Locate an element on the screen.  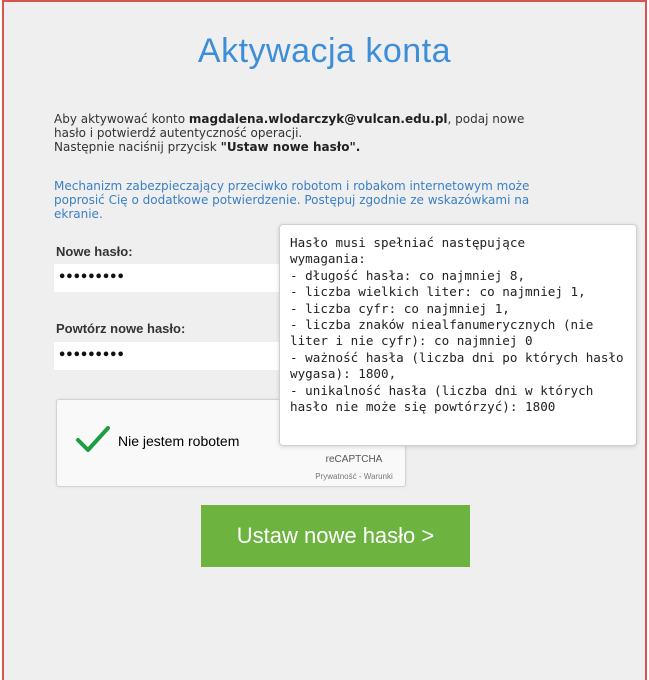
recaptcha-brand: reCAPTCHA is located at coordinates (354, 459).